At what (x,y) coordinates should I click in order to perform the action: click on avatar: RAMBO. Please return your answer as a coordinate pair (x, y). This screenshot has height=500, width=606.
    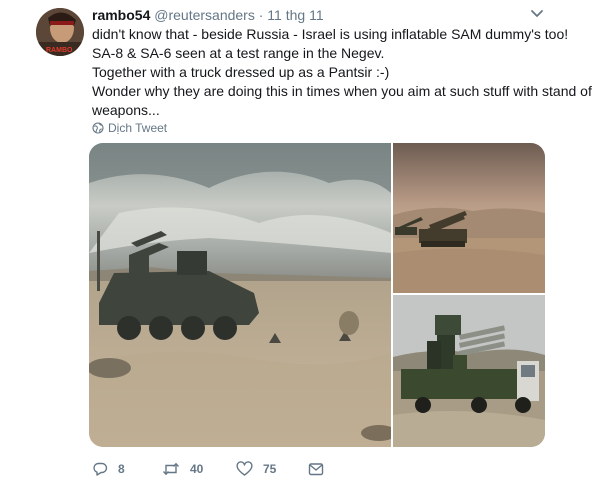
    Looking at the image, I should click on (60, 32).